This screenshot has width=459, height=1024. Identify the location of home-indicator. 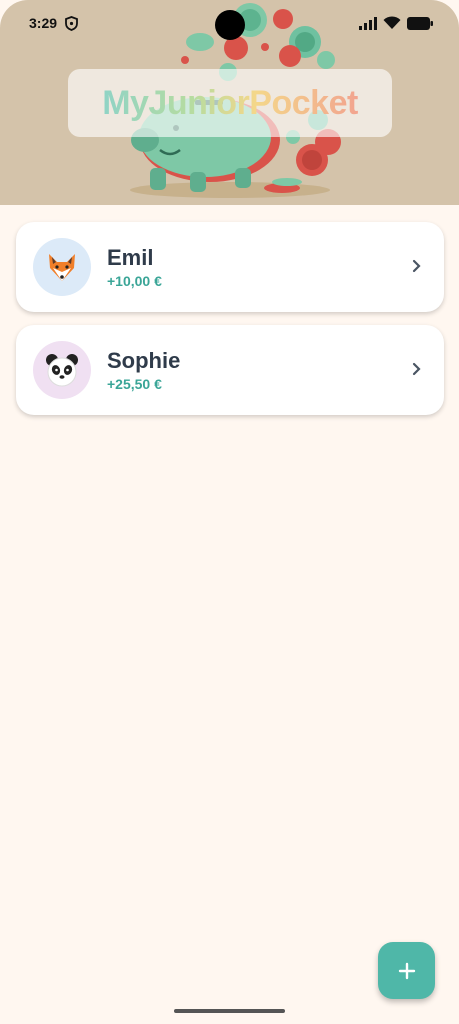
(229, 1011).